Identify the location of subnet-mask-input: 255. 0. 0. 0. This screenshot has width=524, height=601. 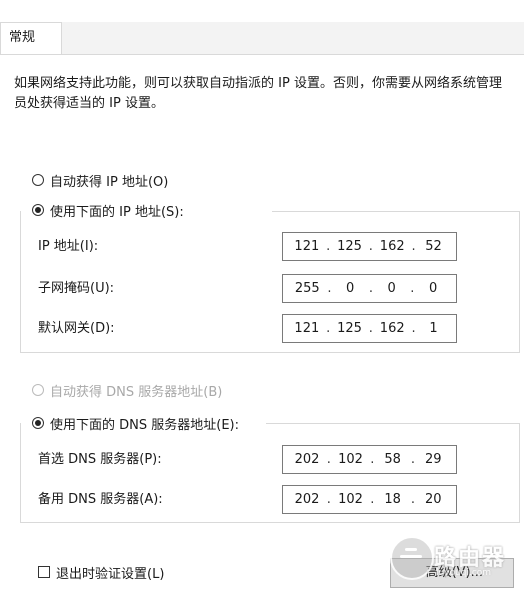
(369, 288).